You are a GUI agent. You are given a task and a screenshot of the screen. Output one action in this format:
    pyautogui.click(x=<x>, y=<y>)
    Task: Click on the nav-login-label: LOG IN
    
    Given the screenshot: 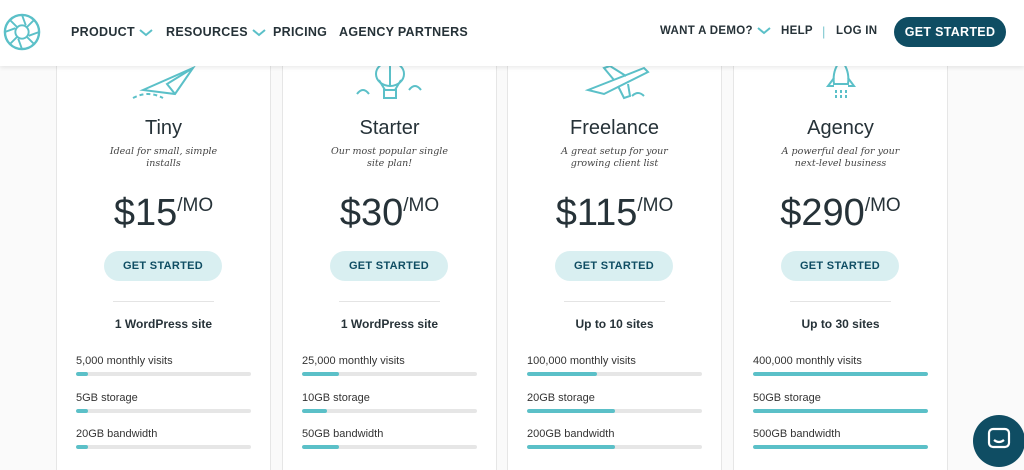 What is the action you would take?
    pyautogui.click(x=857, y=31)
    